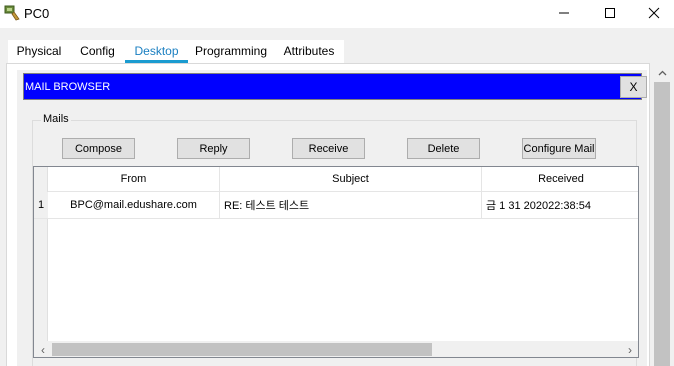 The width and height of the screenshot is (674, 366). What do you see at coordinates (242, 349) in the screenshot?
I see `horizontal-scroll-thumb` at bounding box center [242, 349].